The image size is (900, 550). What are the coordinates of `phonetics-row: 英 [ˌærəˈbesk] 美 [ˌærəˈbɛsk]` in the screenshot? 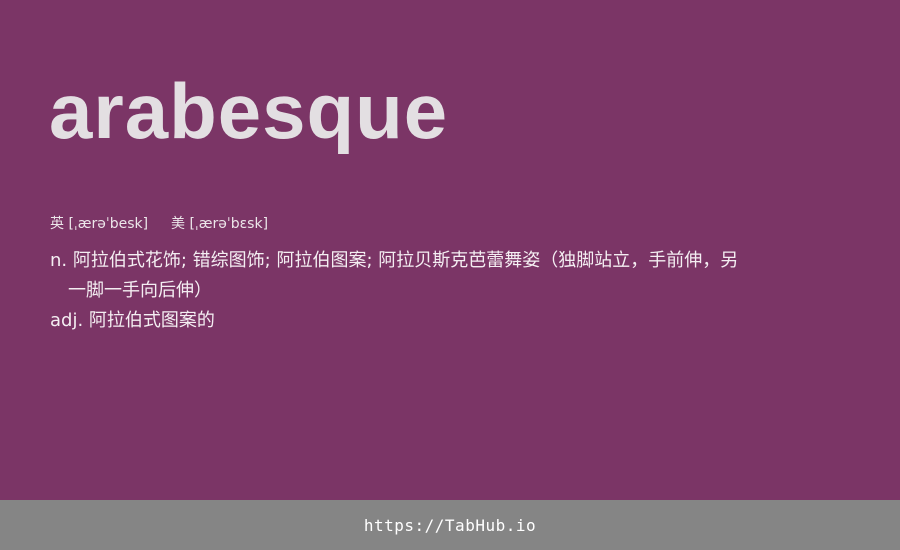 It's located at (159, 223).